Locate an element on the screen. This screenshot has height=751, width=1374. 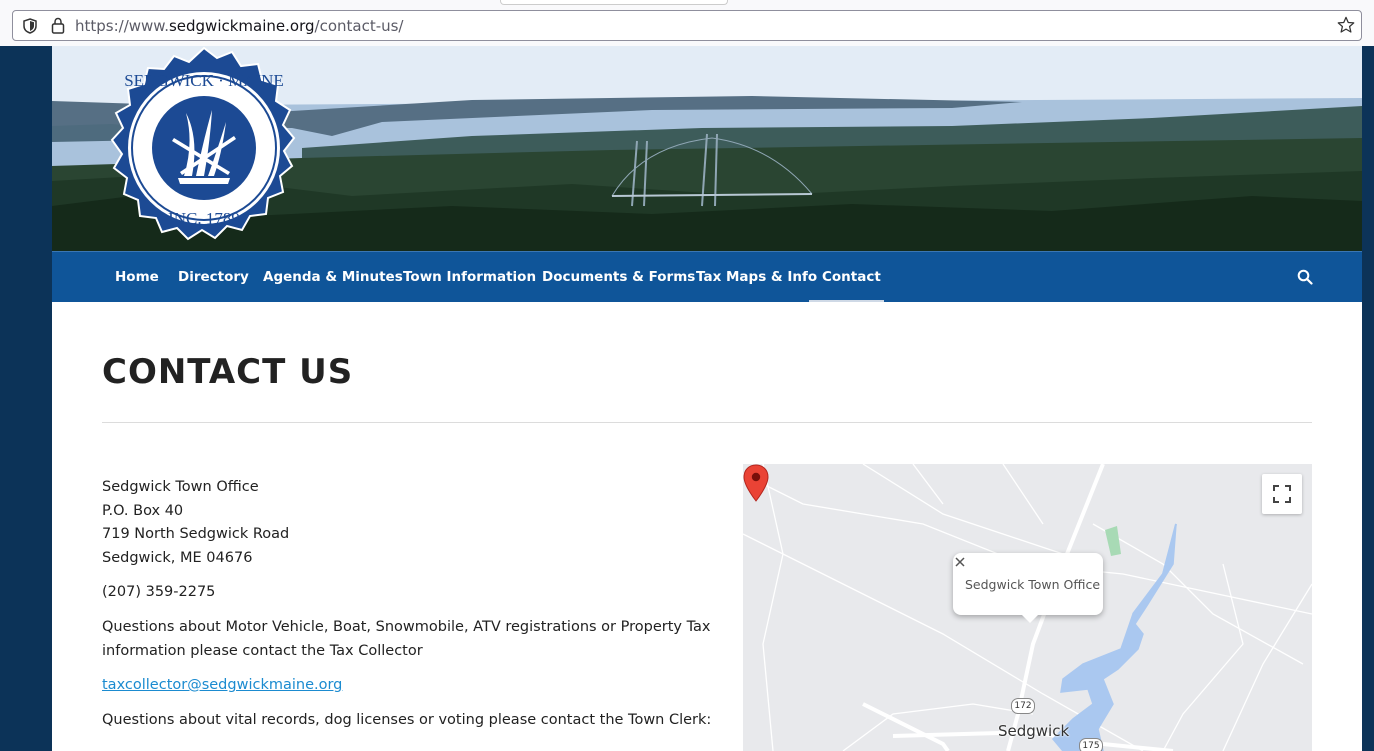
address-line: Sedgwick, ME 04676 is located at coordinates (177, 557).